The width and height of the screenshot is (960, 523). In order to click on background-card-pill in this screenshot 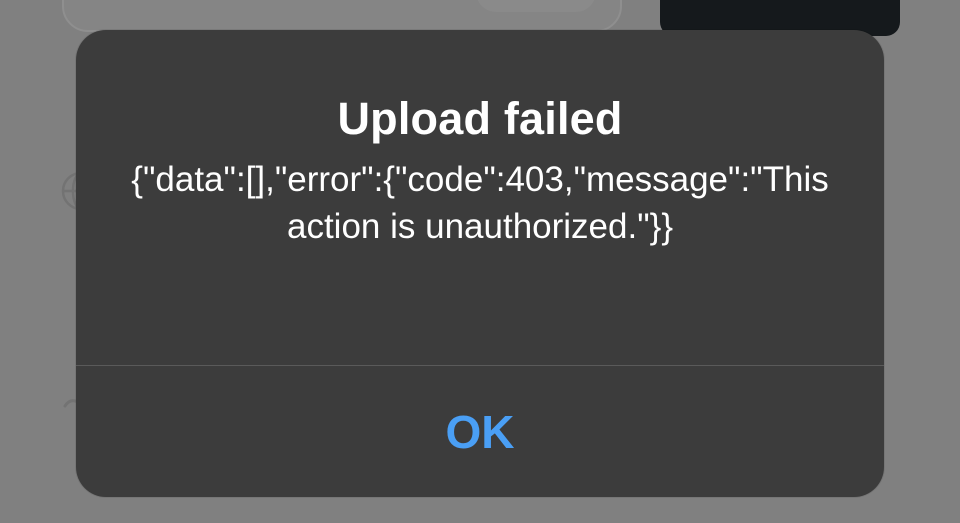, I will do `click(536, 6)`.